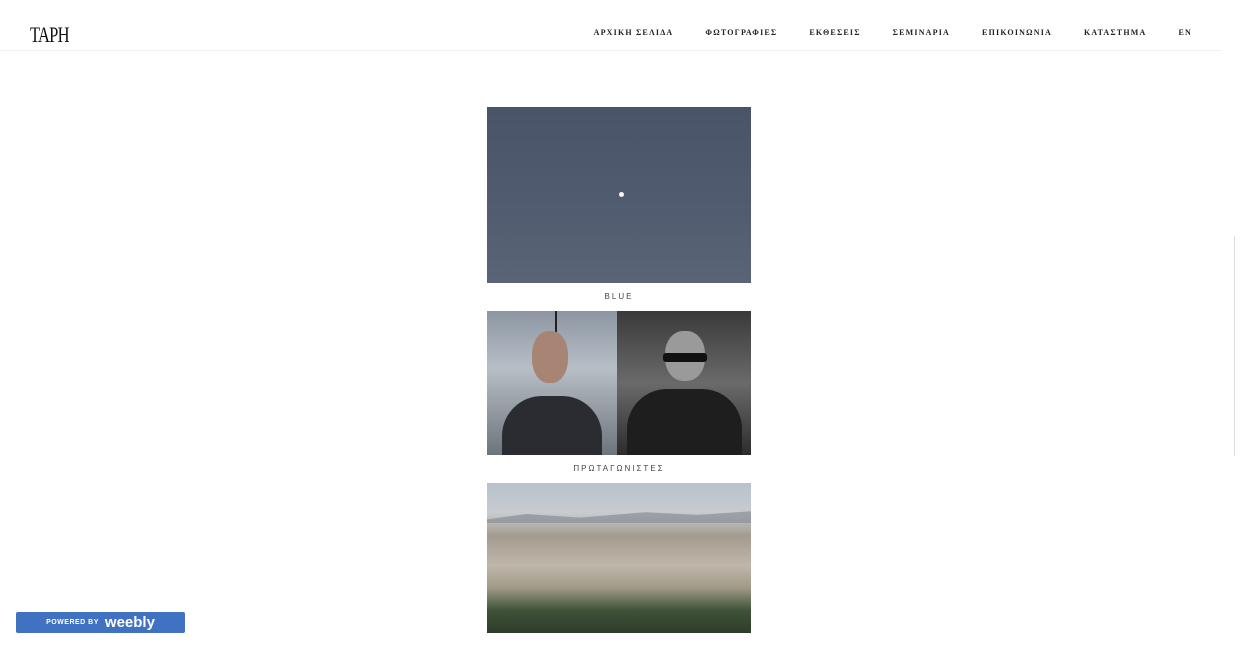 This screenshot has height=661, width=1240. I want to click on site-logo: TAPH, so click(50, 35).